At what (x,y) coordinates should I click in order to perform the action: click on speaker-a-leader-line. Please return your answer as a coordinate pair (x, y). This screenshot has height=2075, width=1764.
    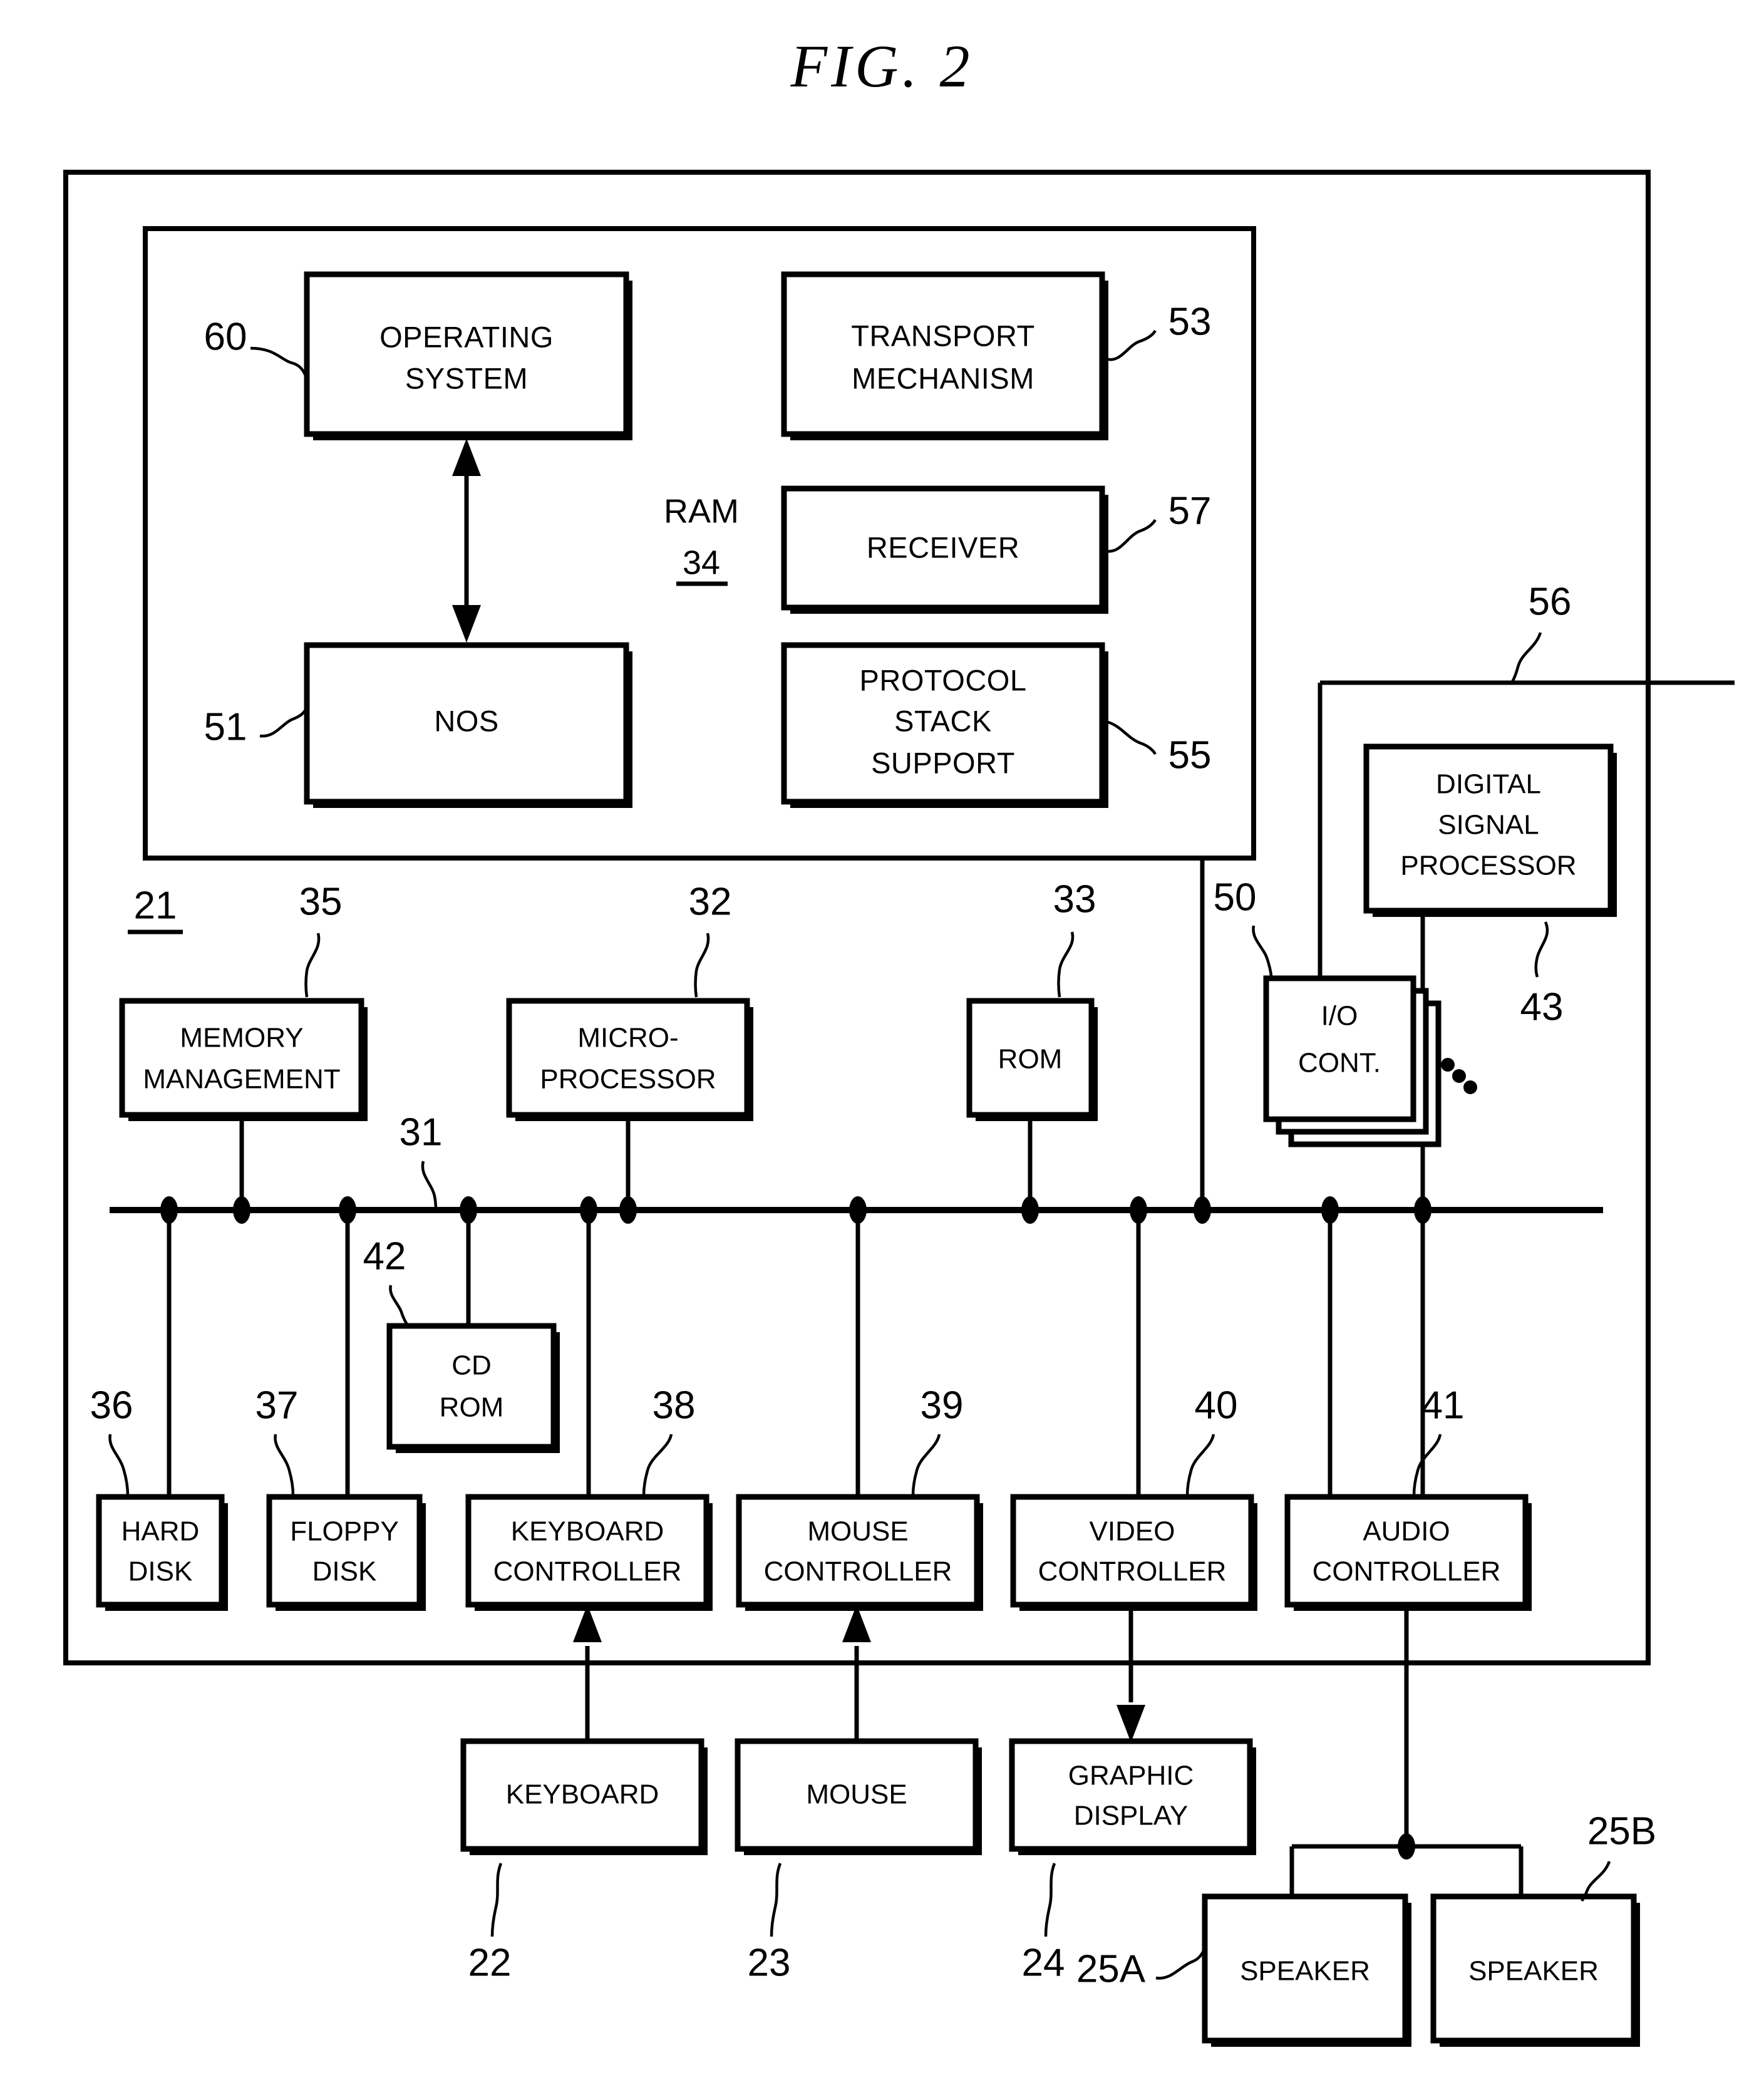
    Looking at the image, I should click on (1180, 1965).